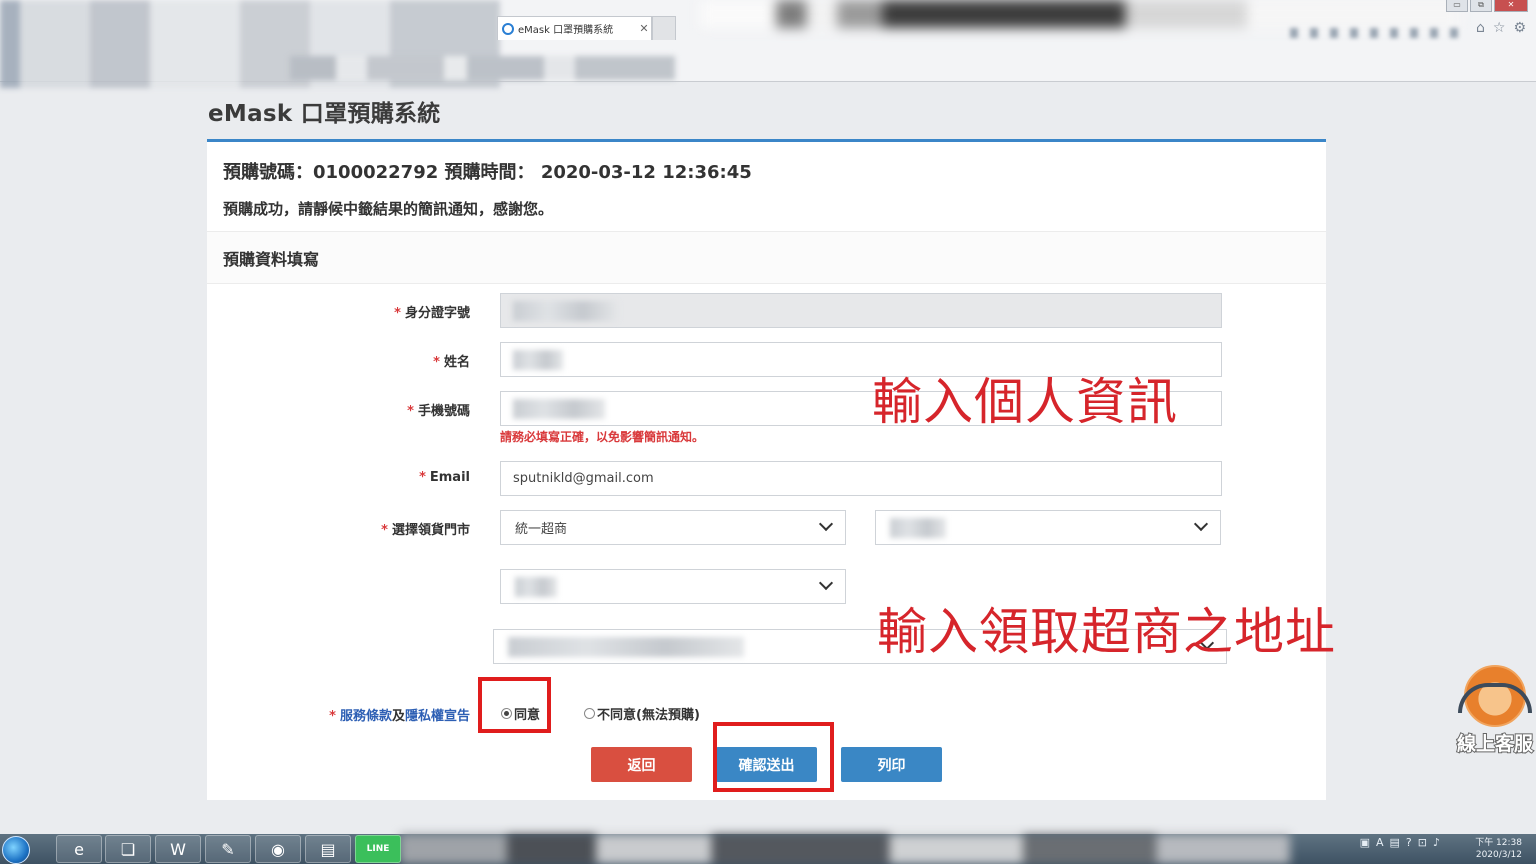 The image size is (1536, 864). What do you see at coordinates (773, 757) in the screenshot?
I see `submit-highlight-box` at bounding box center [773, 757].